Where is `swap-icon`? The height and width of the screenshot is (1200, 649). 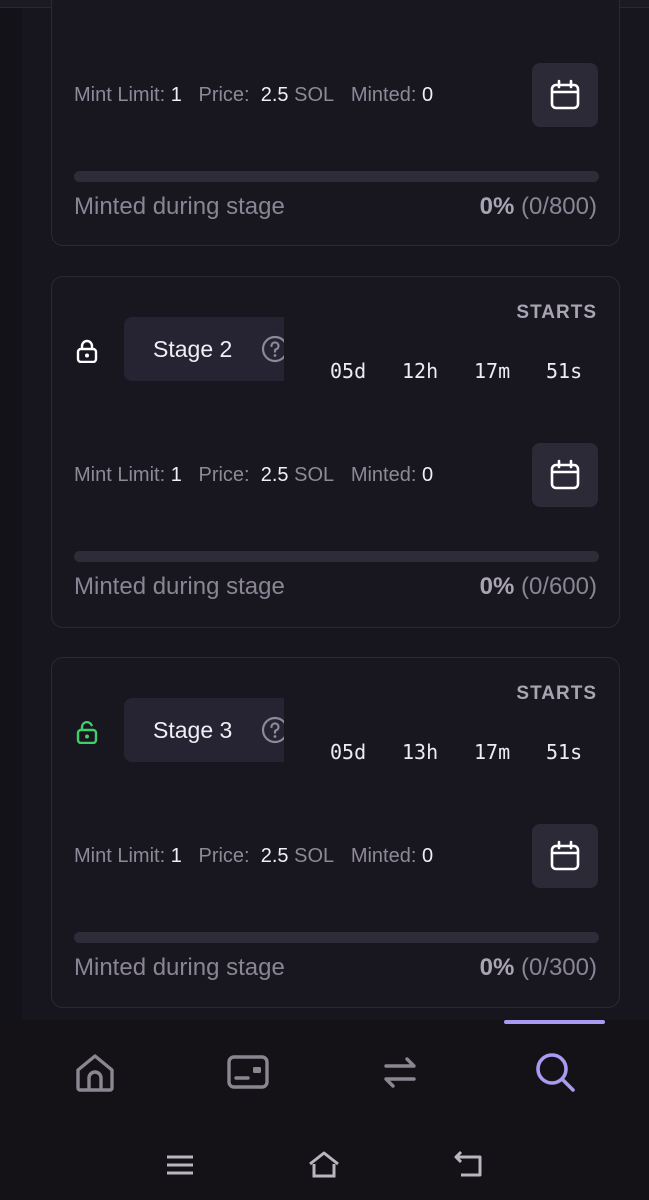
swap-icon is located at coordinates (400, 1072).